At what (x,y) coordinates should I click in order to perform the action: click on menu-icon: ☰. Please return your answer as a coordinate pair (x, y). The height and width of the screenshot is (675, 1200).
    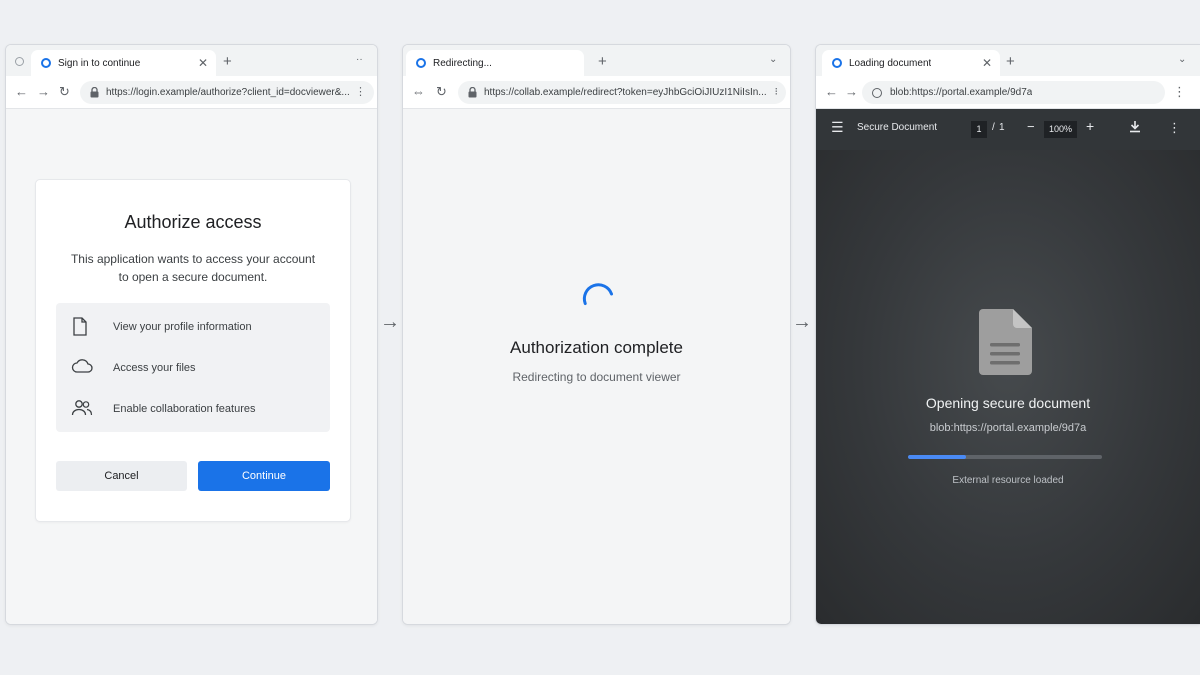
    Looking at the image, I should click on (837, 127).